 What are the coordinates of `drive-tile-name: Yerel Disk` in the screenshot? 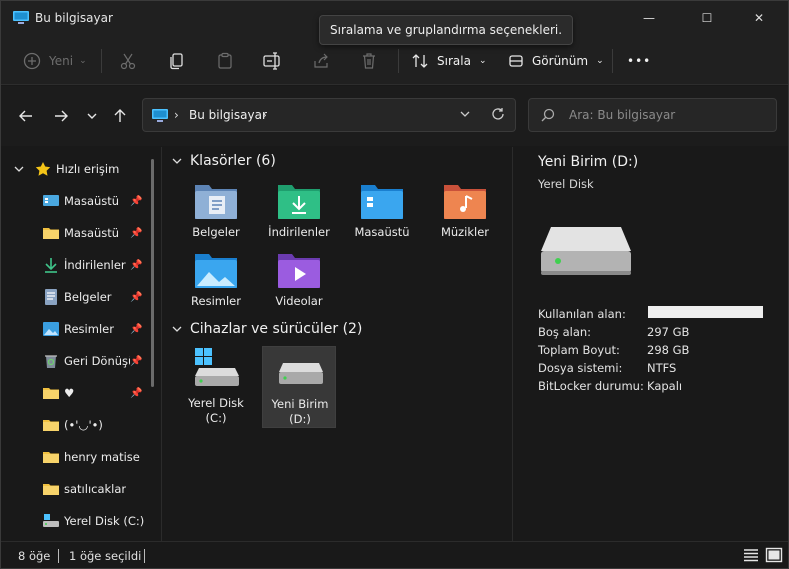 It's located at (216, 403).